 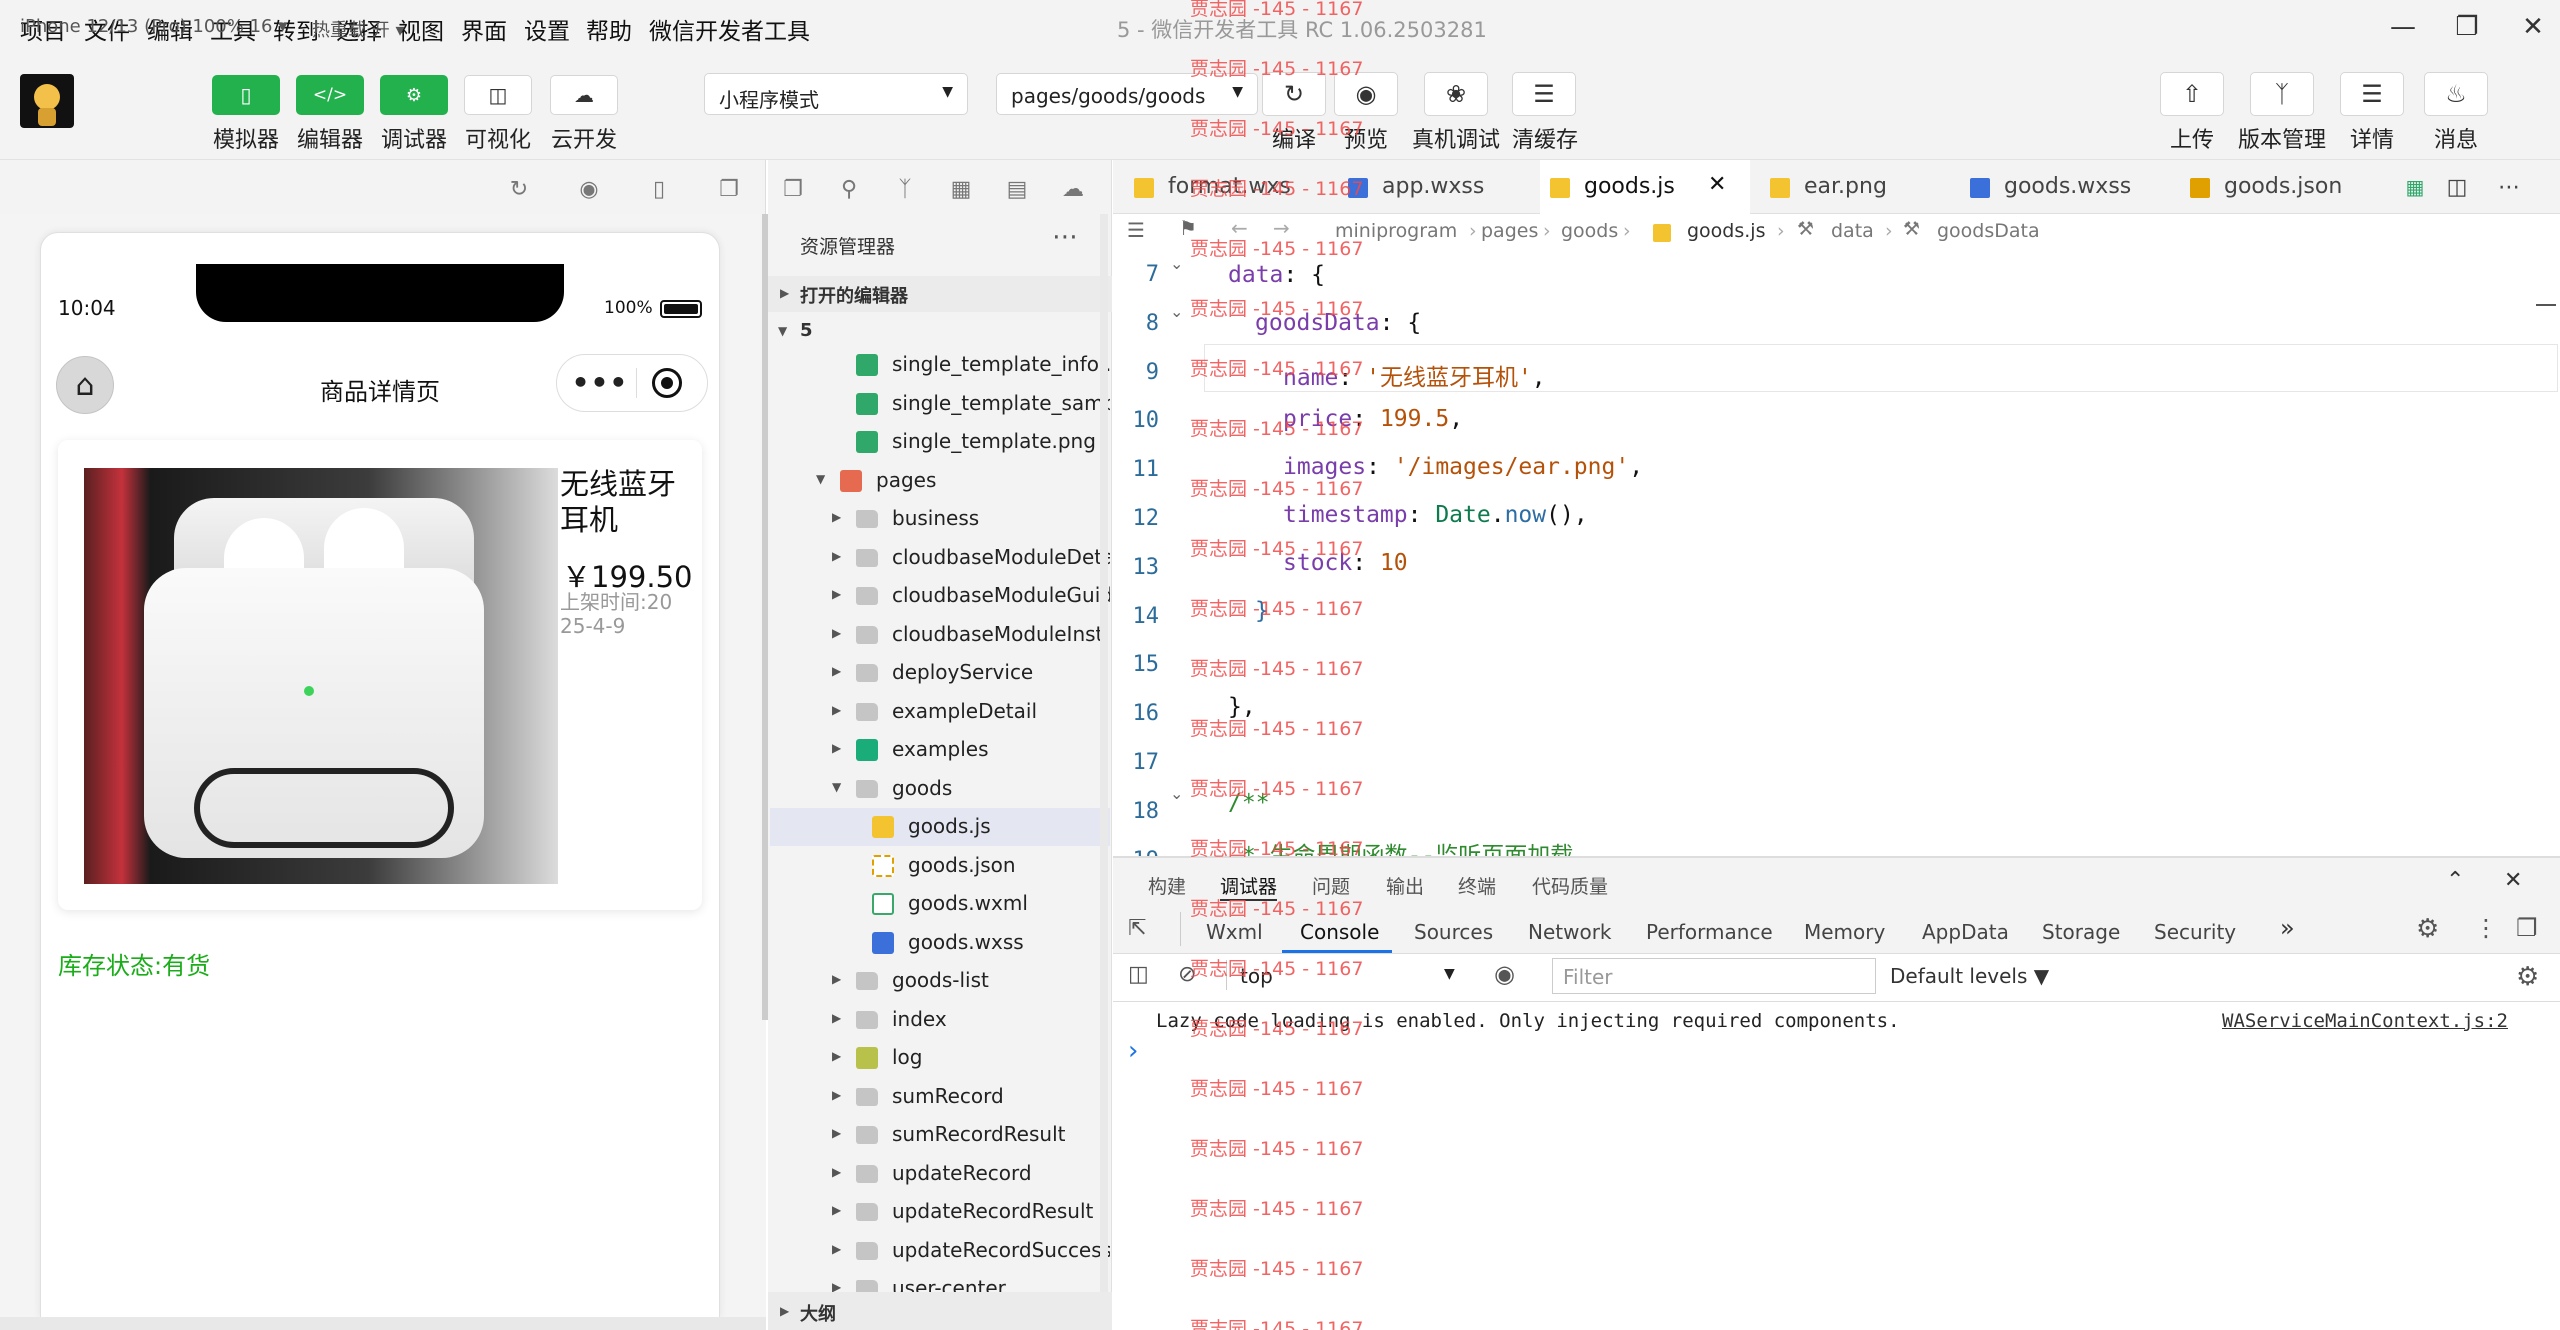 I want to click on maximize-icon: ❐, so click(x=2467, y=27).